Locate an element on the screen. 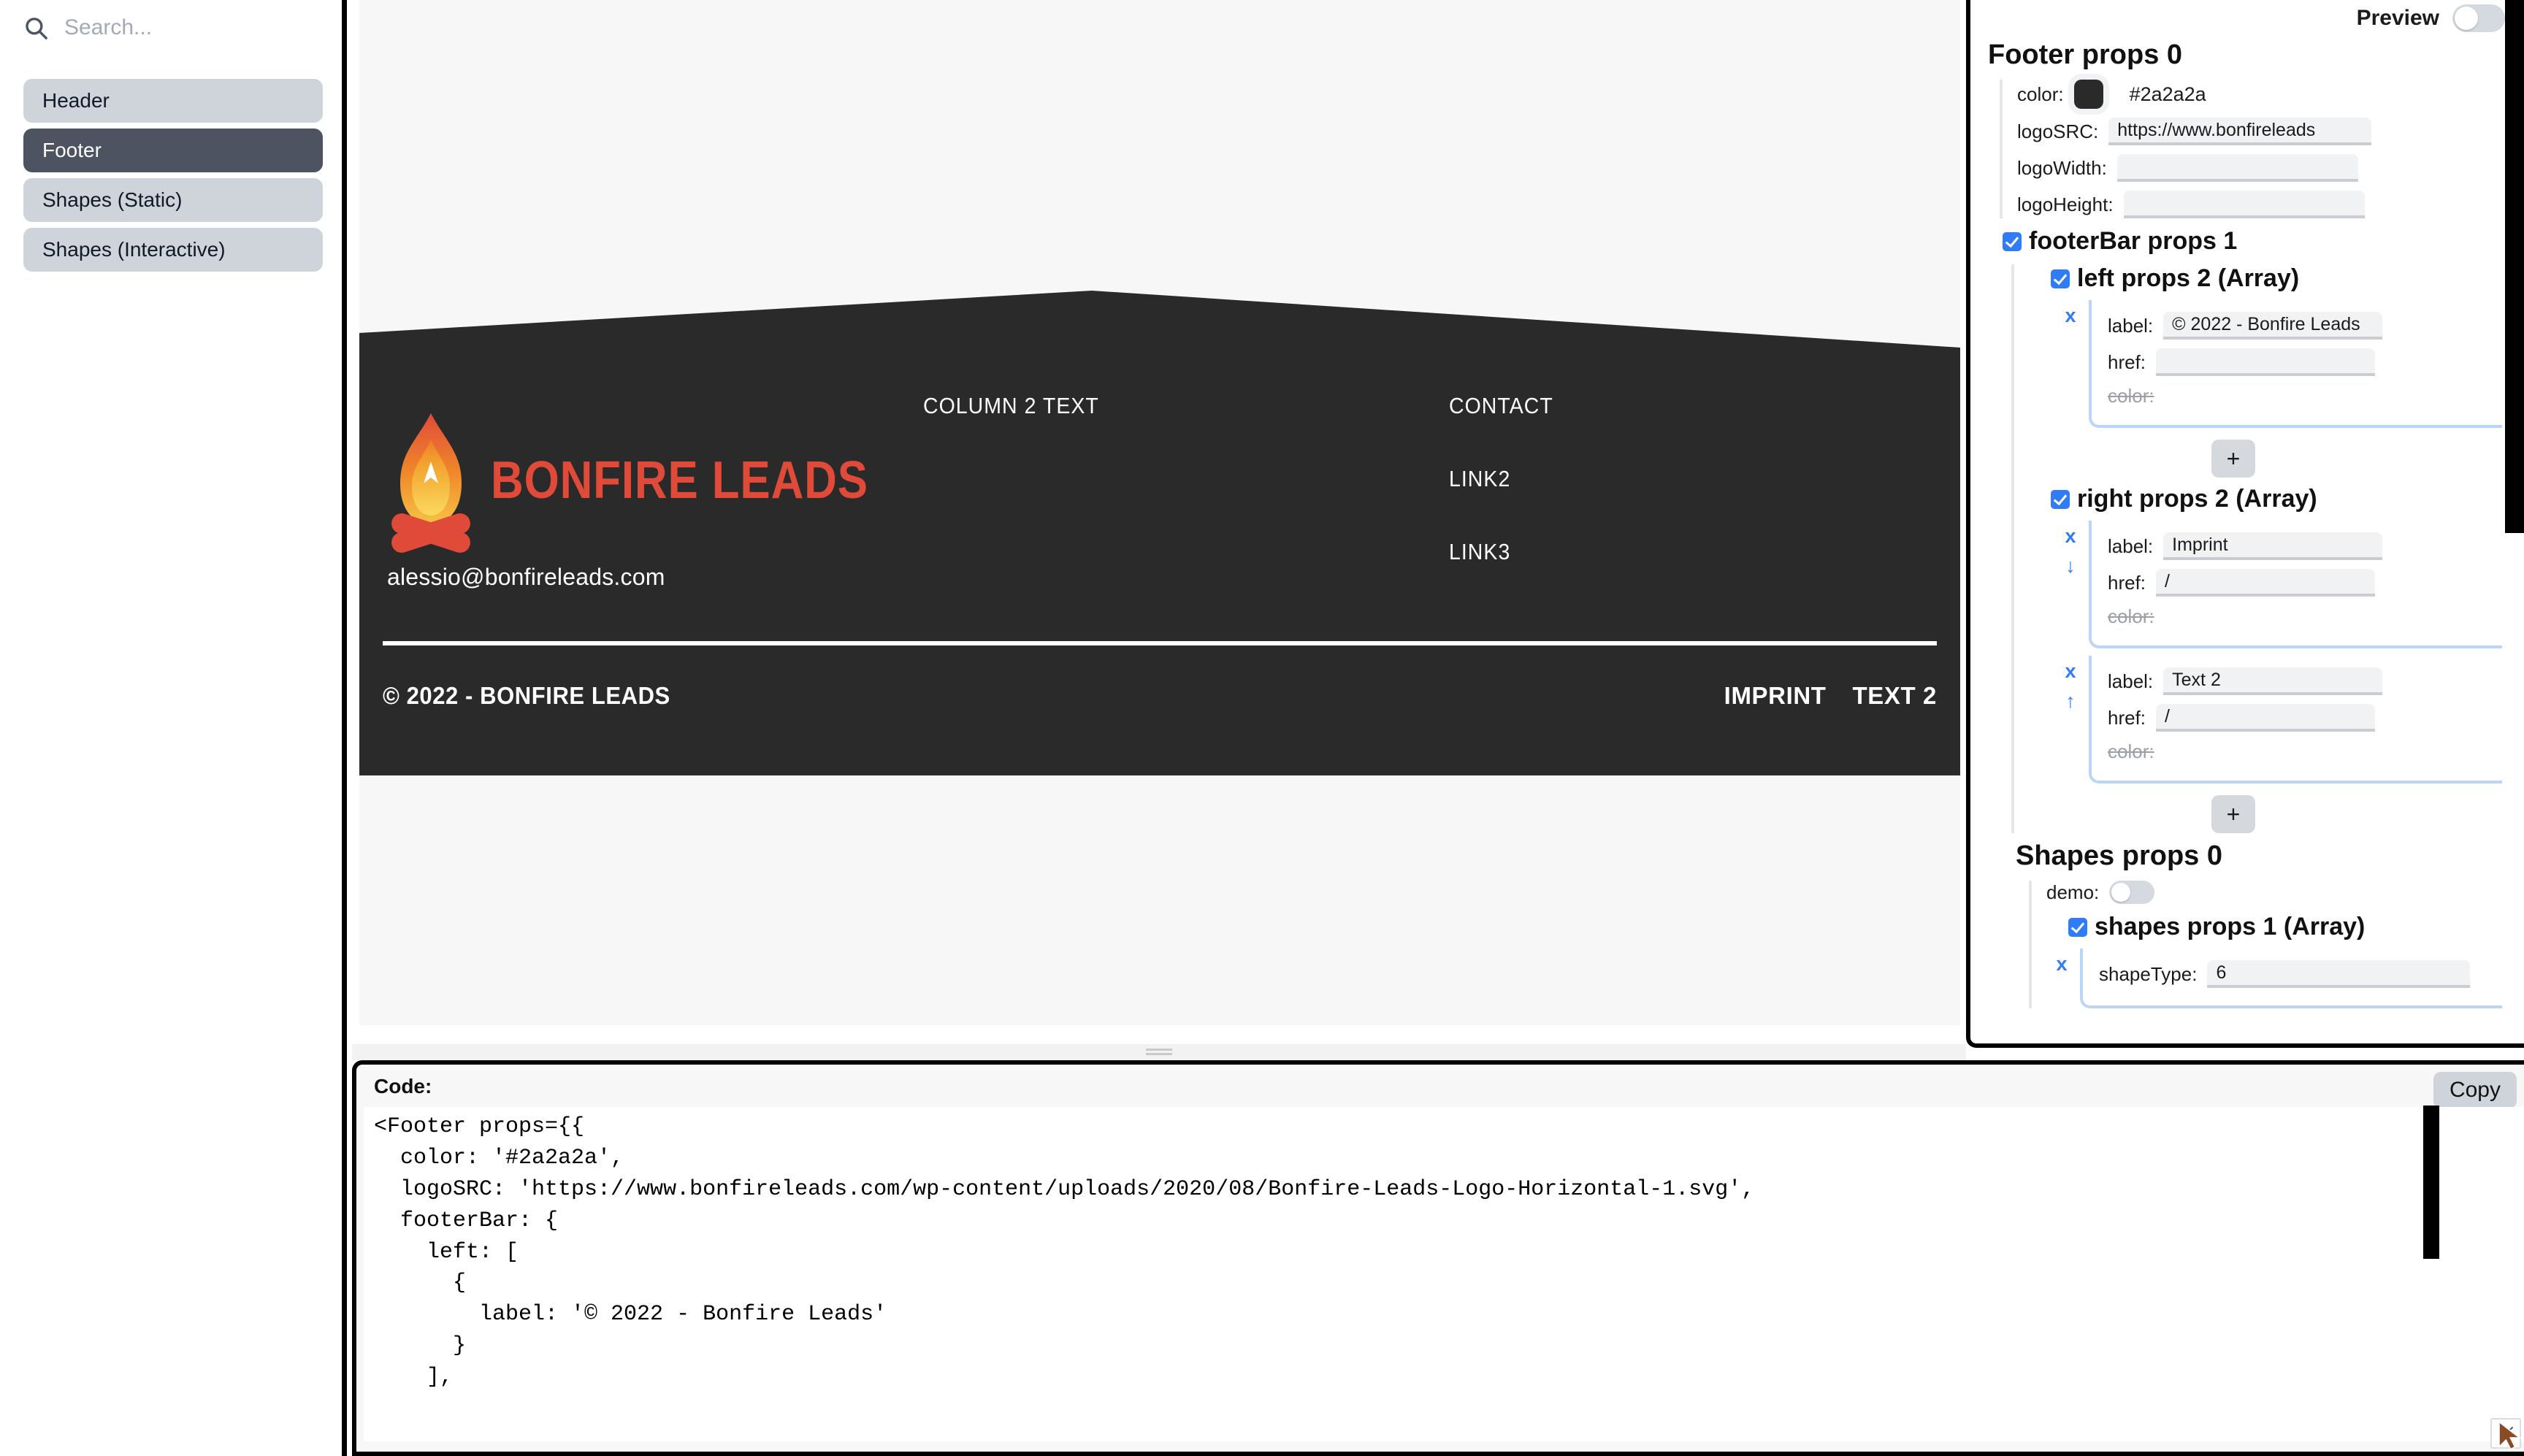 The width and height of the screenshot is (2524, 1456). footer-link-3: LINK3 is located at coordinates (1664, 552).